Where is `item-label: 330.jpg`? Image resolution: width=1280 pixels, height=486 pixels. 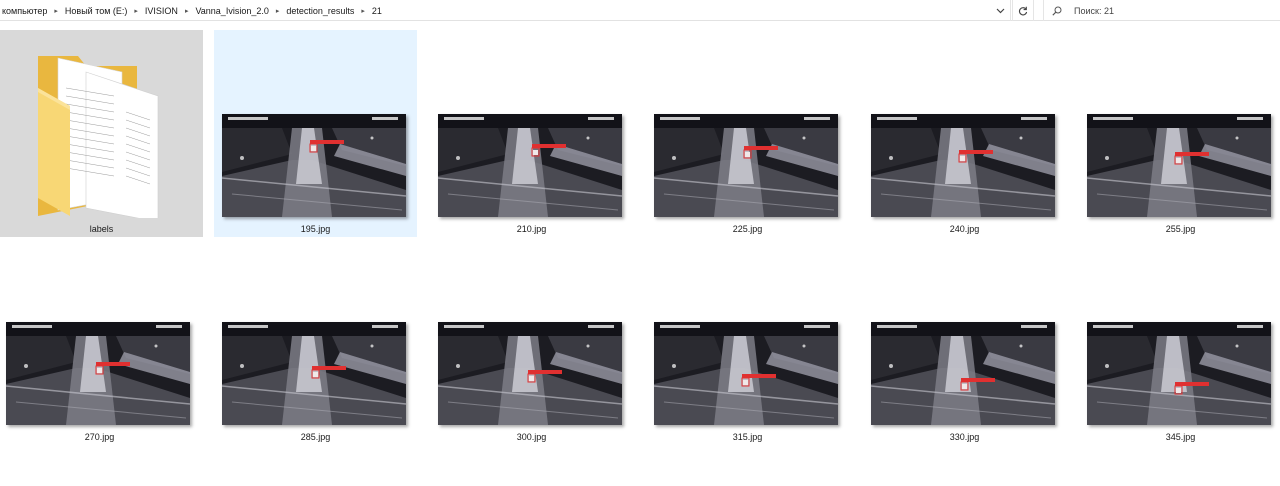
item-label: 330.jpg is located at coordinates (964, 437).